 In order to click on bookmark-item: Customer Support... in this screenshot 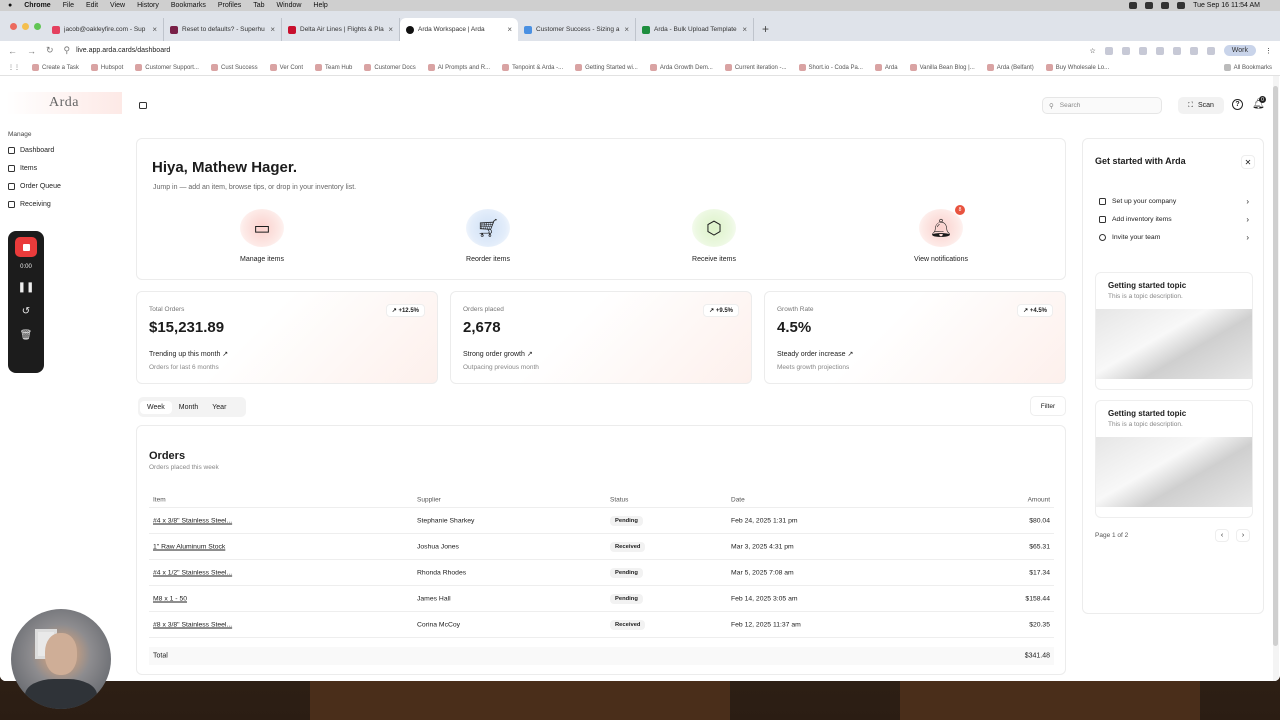, I will do `click(167, 67)`.